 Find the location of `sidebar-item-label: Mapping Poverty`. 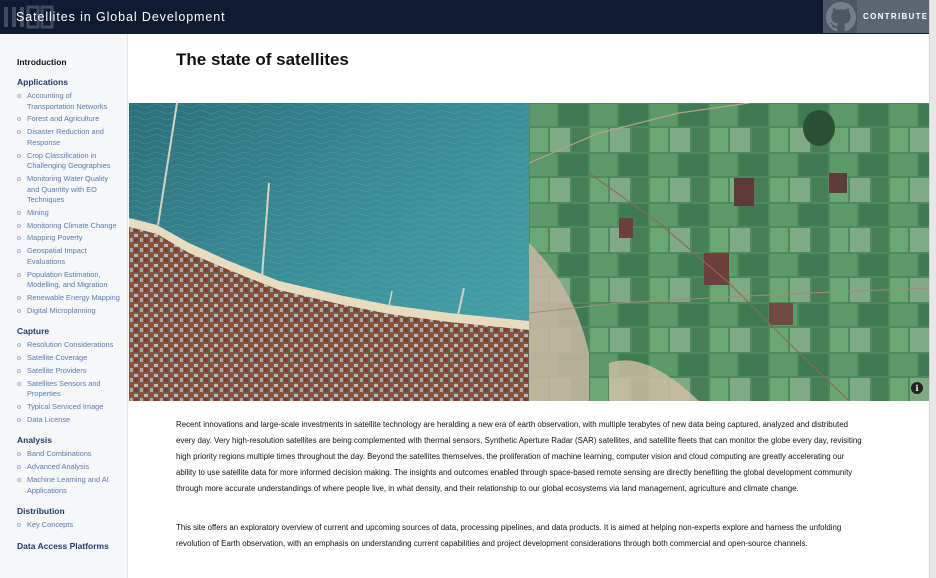

sidebar-item-label: Mapping Poverty is located at coordinates (55, 238).